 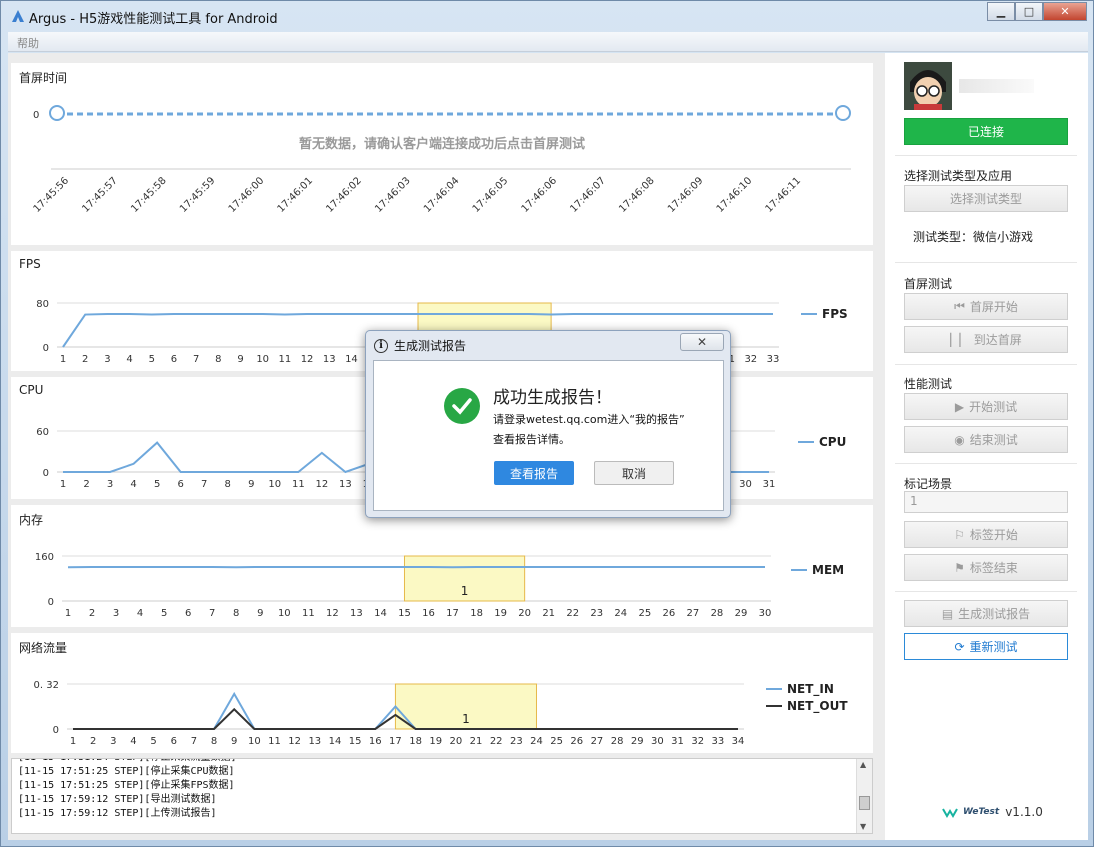 I want to click on x-tick-label: 14, so click(x=335, y=741).